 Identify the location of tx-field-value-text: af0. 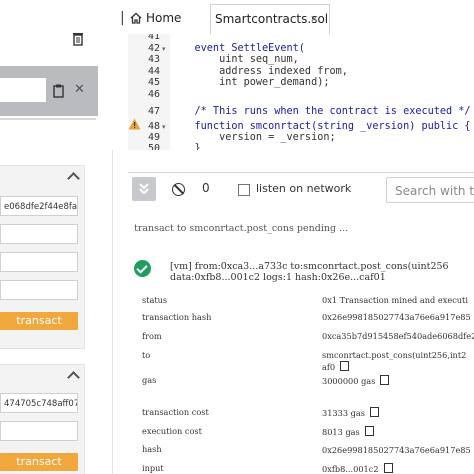
(329, 367).